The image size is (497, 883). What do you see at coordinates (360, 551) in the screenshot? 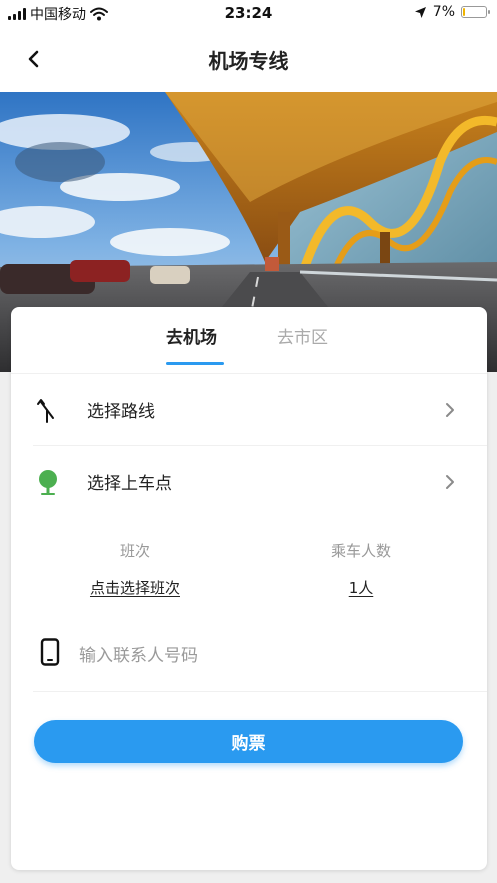
I see `passengers-header: 乘车人数` at bounding box center [360, 551].